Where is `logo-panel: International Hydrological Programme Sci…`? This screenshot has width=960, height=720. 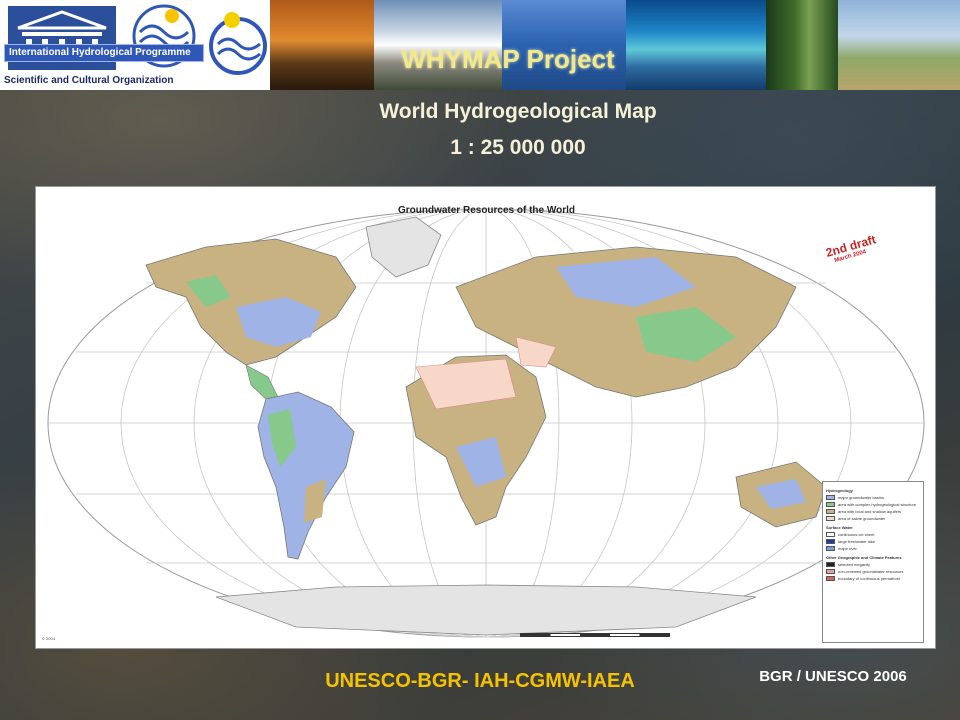
logo-panel: International Hydrological Programme Sci… is located at coordinates (104, 45).